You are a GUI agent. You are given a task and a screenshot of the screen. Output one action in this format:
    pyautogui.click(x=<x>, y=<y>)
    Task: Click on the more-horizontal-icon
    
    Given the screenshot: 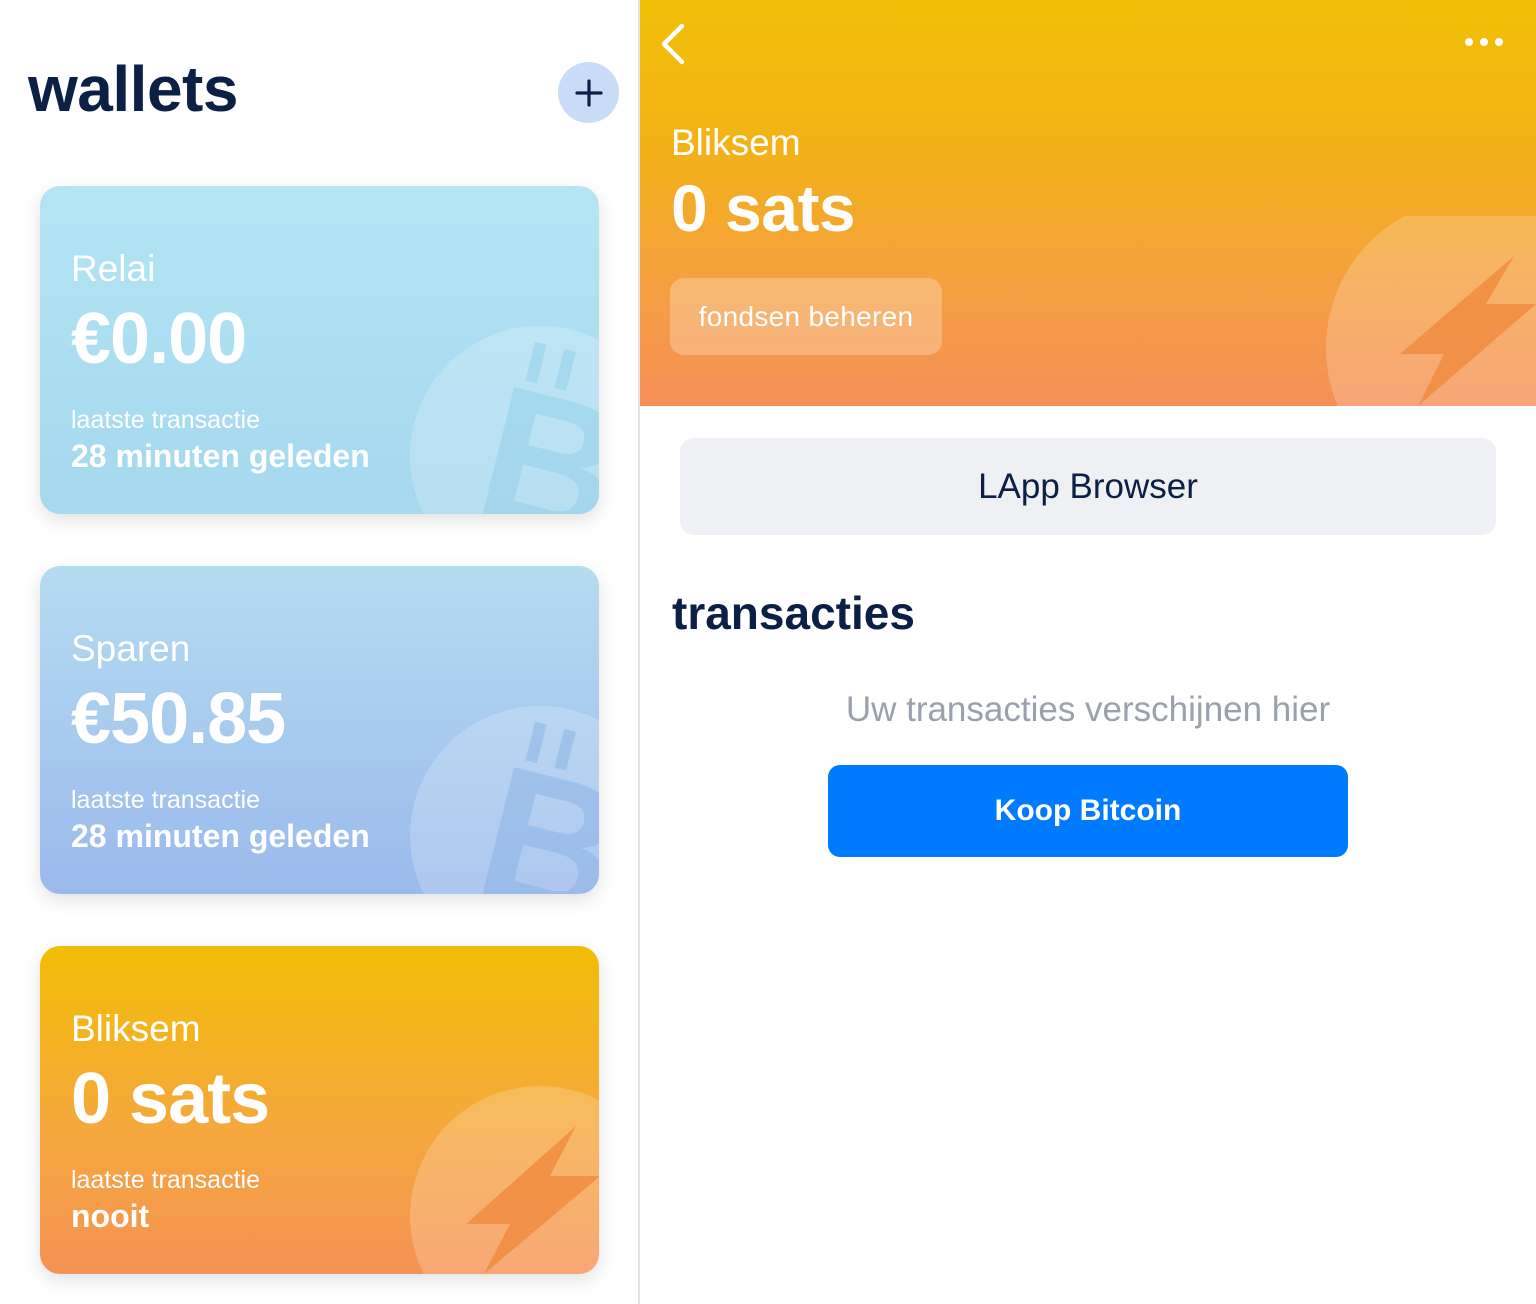 What is the action you would take?
    pyautogui.click(x=1484, y=42)
    